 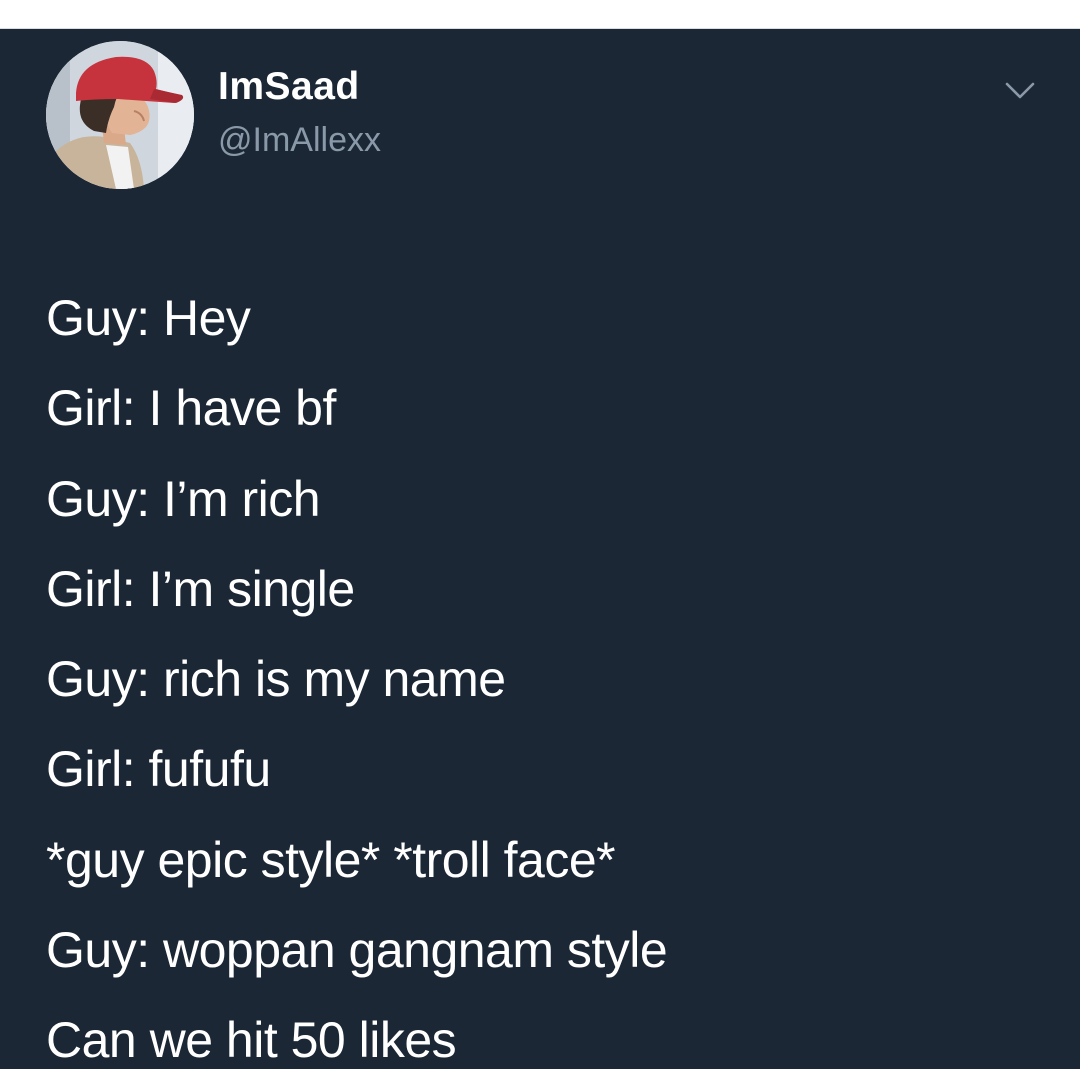 I want to click on author-display-name: ImSaad, so click(x=289, y=87).